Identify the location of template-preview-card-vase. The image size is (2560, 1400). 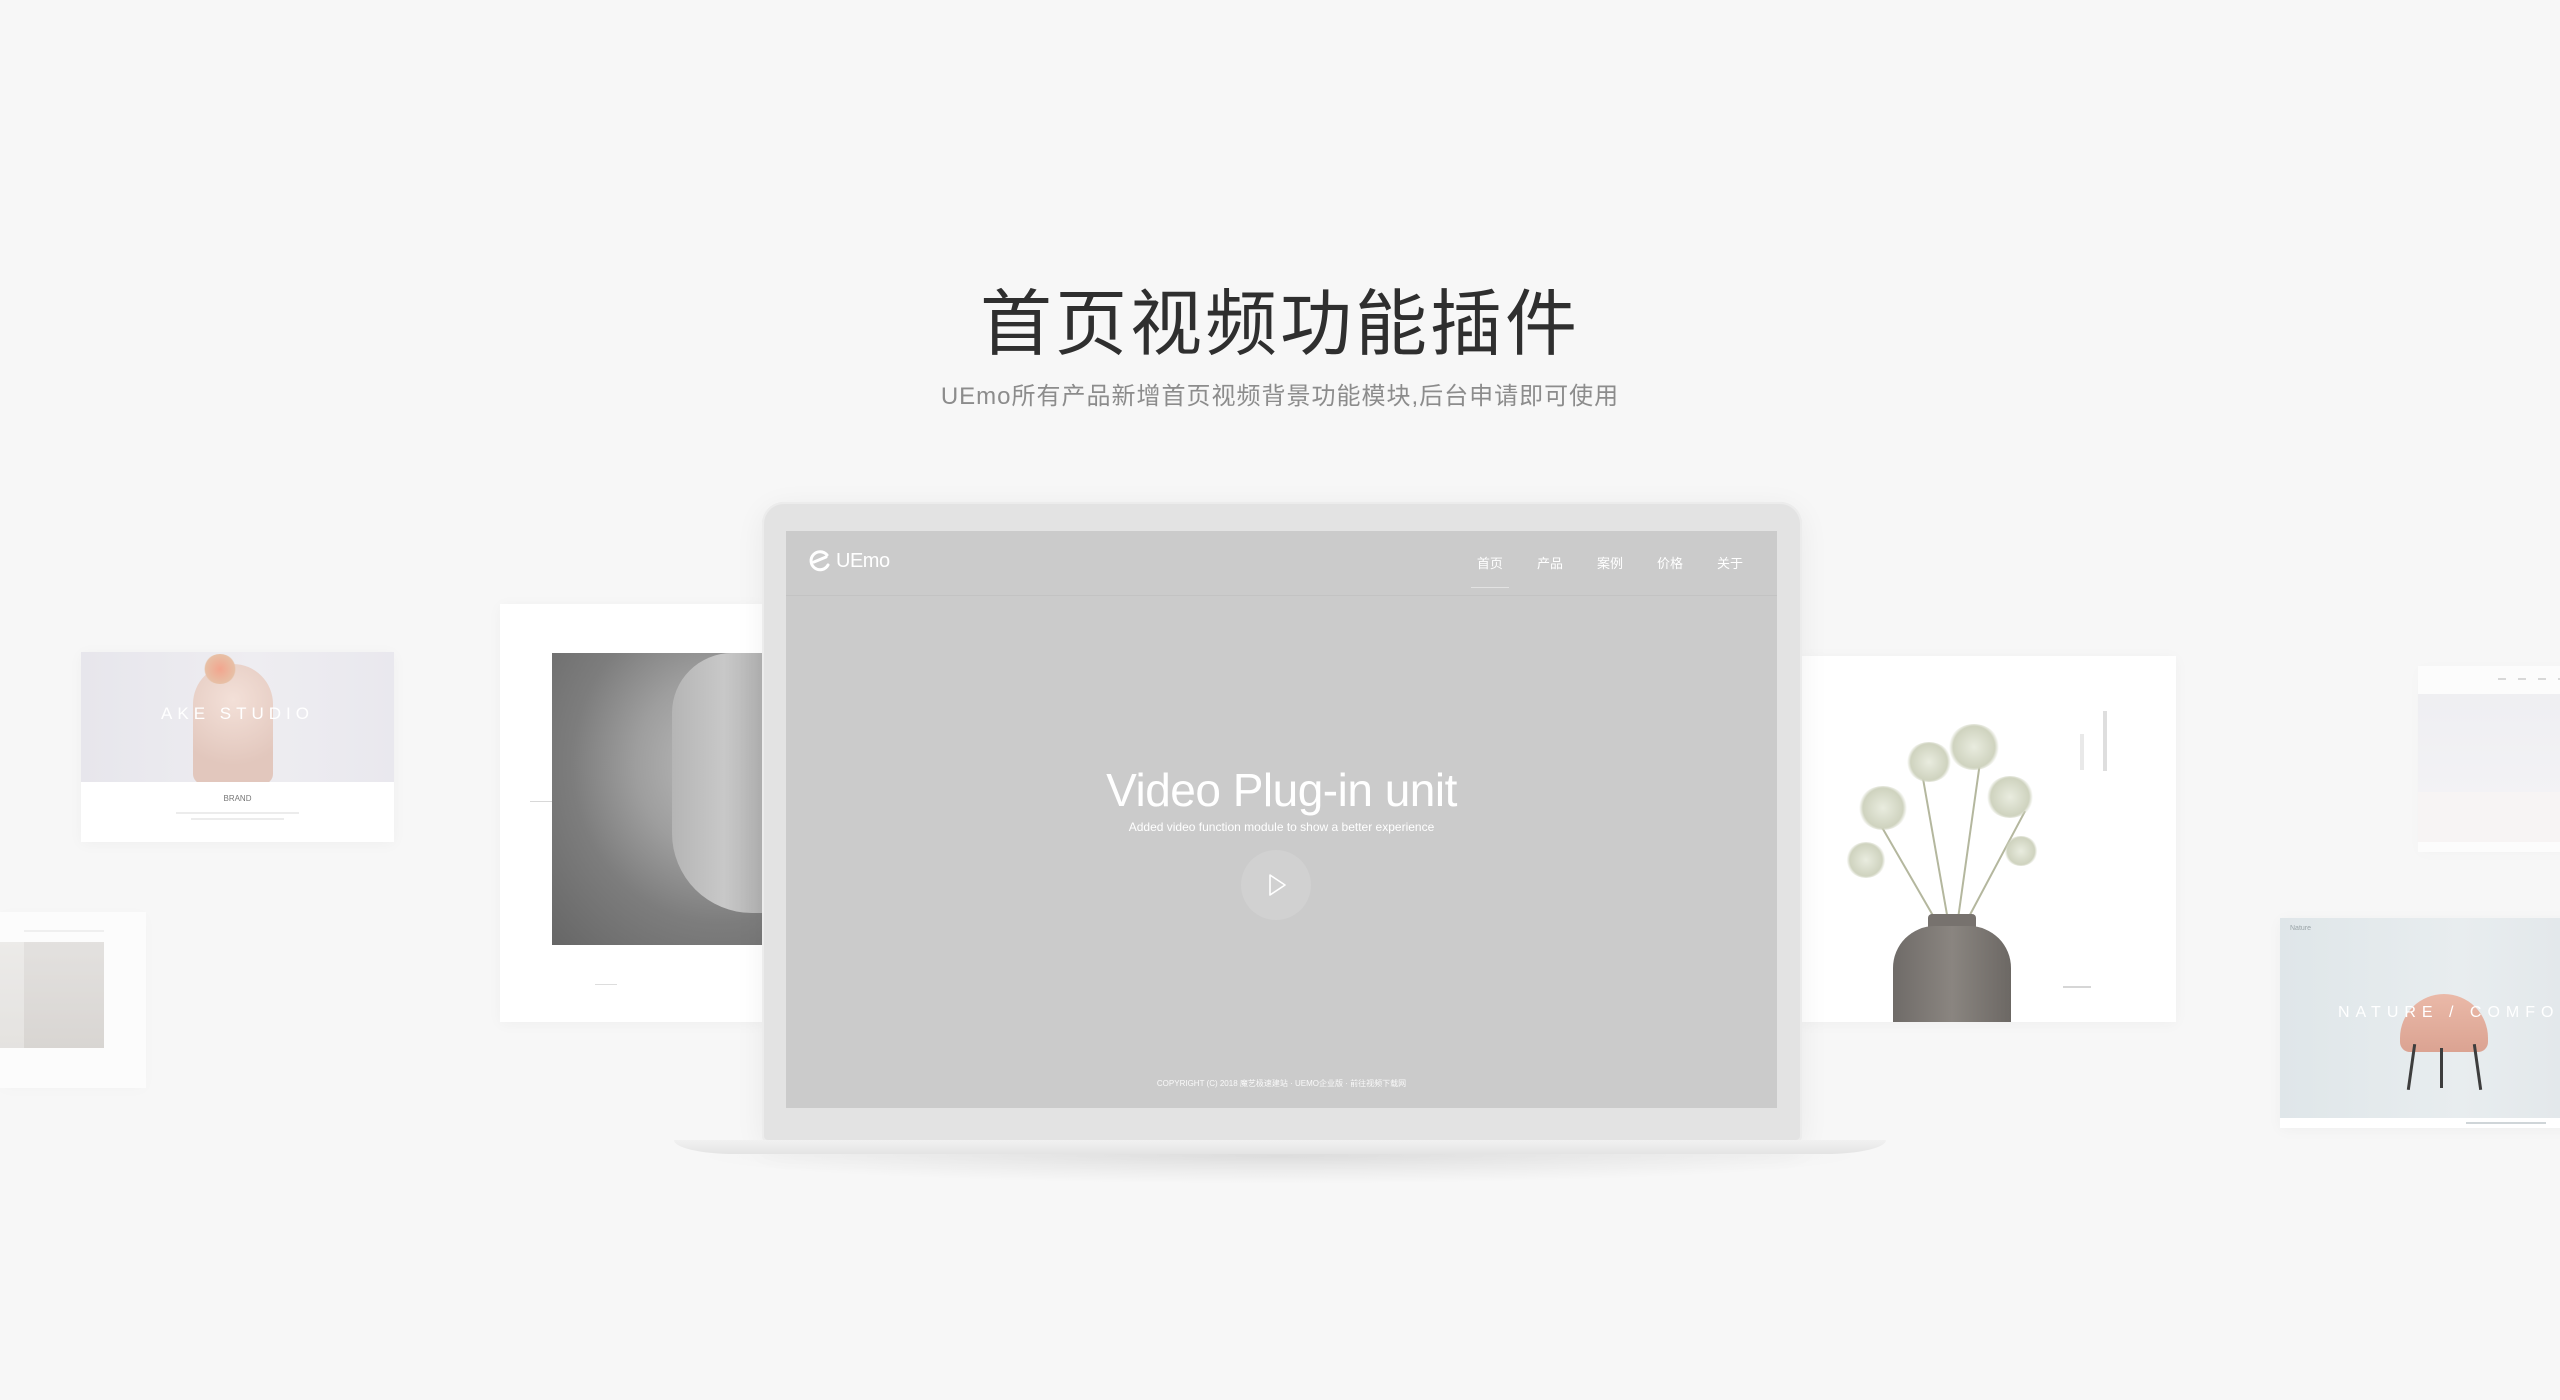
(1987, 839).